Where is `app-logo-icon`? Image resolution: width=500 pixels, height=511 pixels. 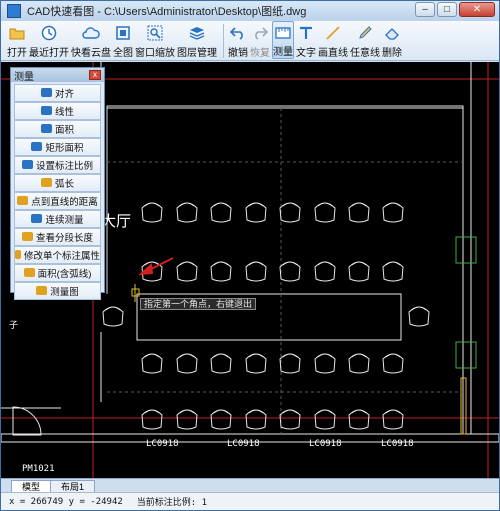
app-logo-icon is located at coordinates (14, 11).